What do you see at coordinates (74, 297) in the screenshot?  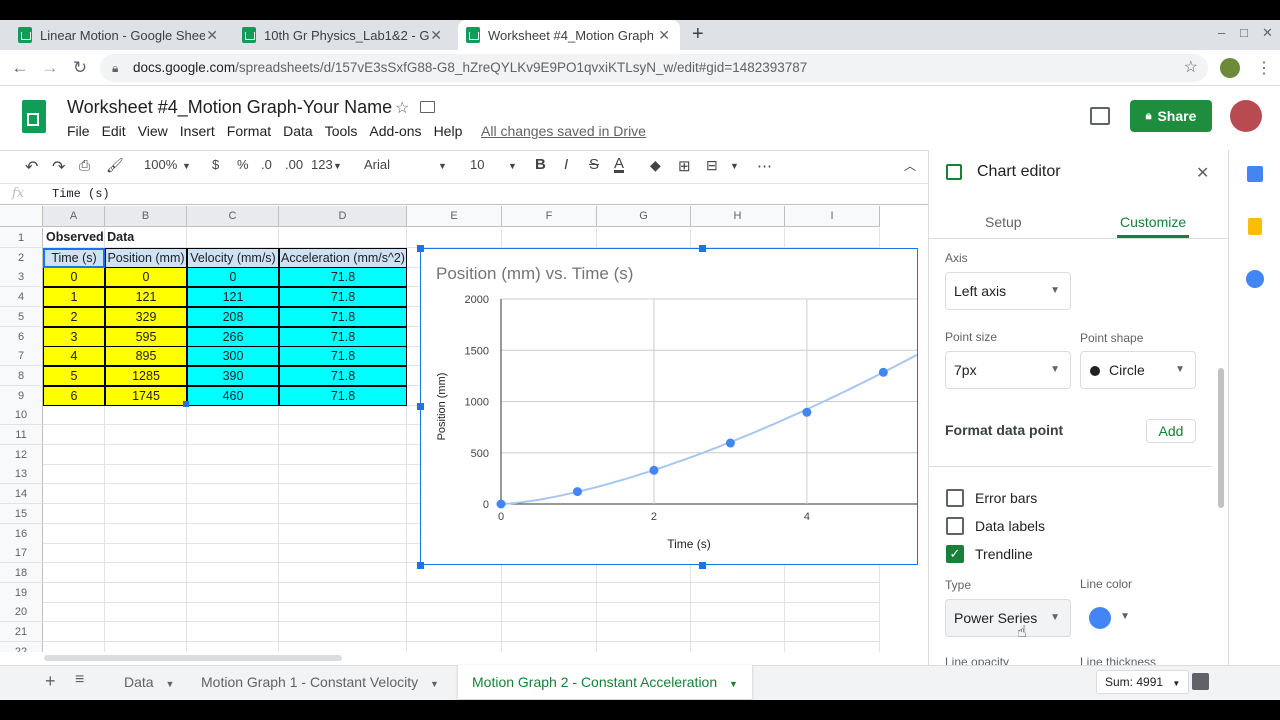 I see `data-cell: 1` at bounding box center [74, 297].